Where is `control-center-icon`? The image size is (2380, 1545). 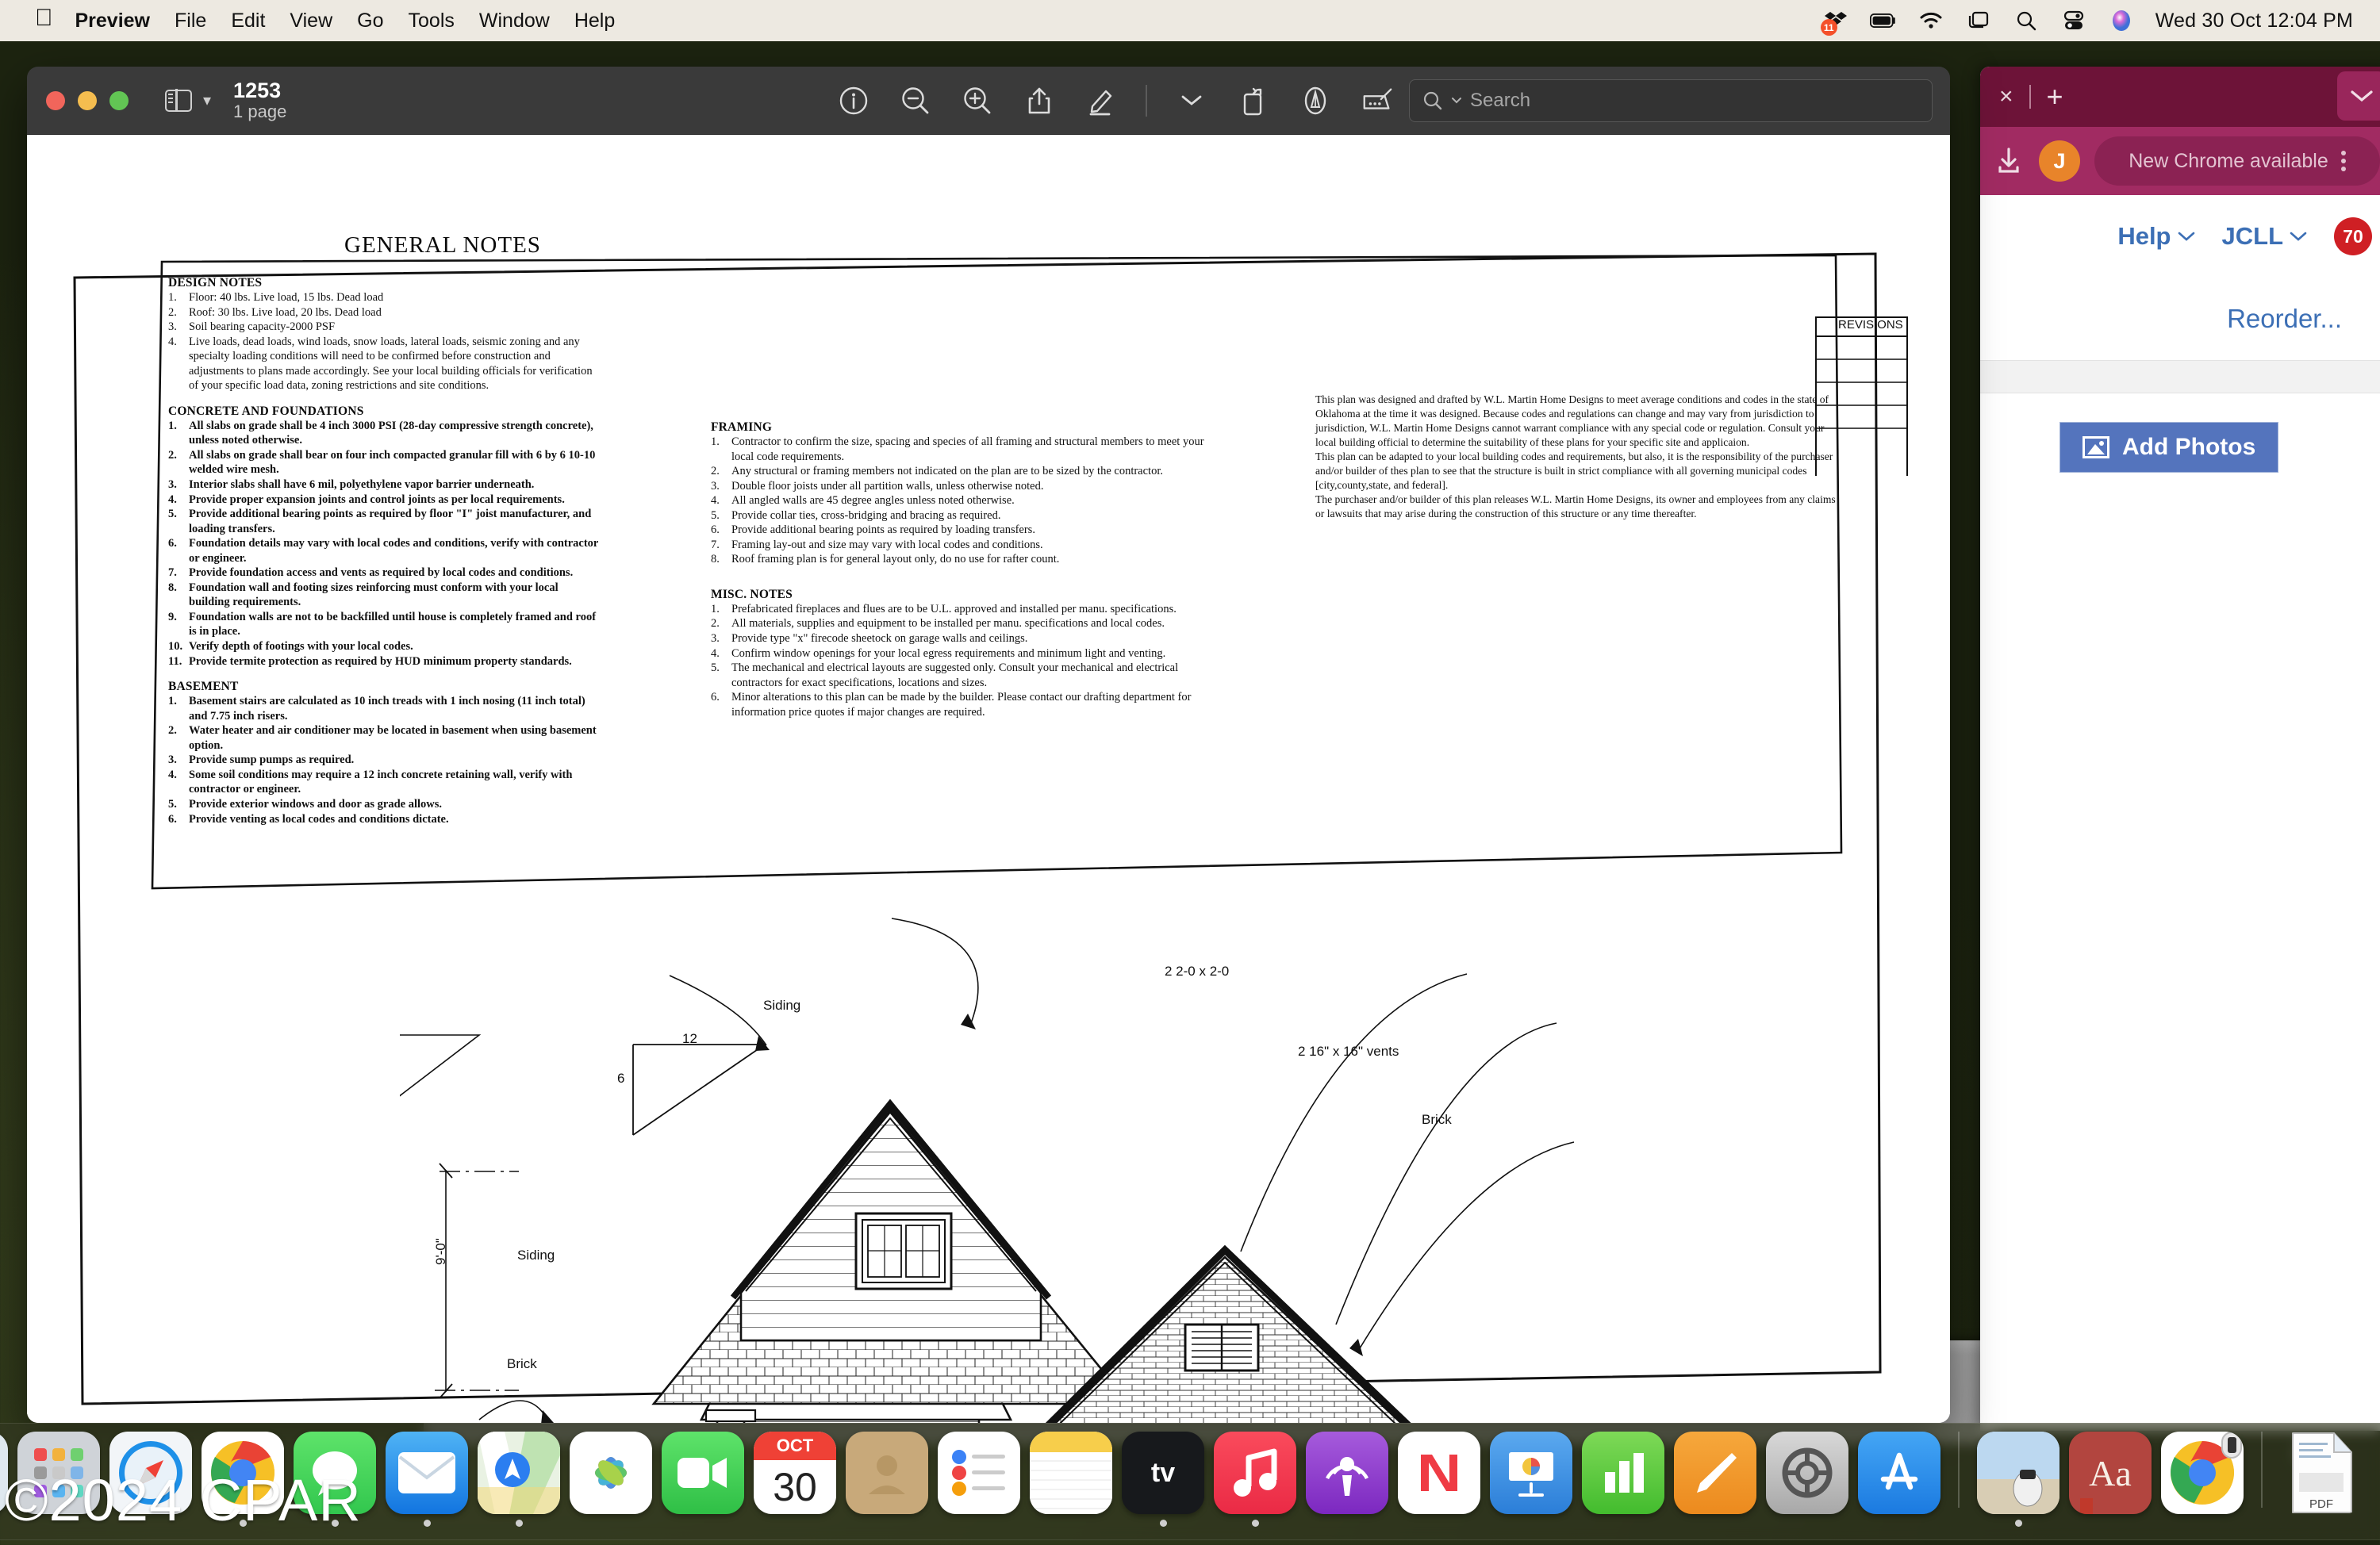
control-center-icon is located at coordinates (1978, 21).